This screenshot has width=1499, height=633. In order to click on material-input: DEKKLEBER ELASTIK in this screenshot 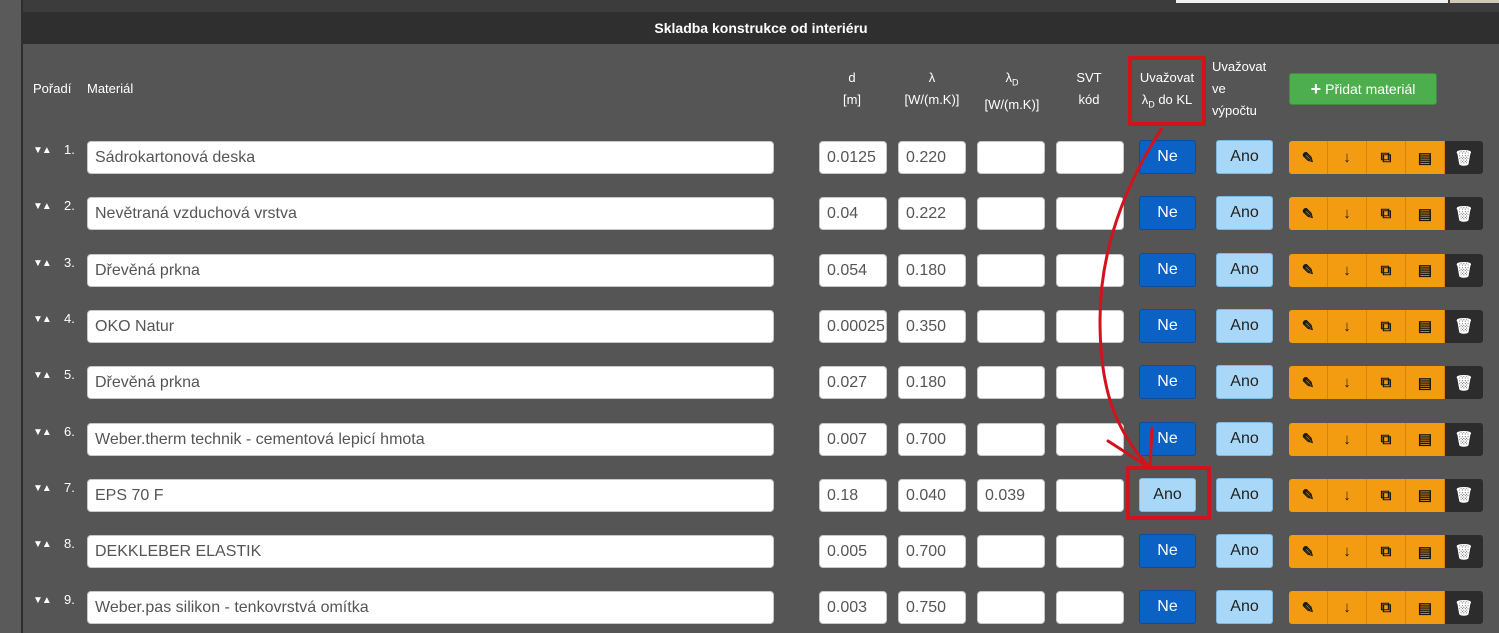, I will do `click(430, 552)`.